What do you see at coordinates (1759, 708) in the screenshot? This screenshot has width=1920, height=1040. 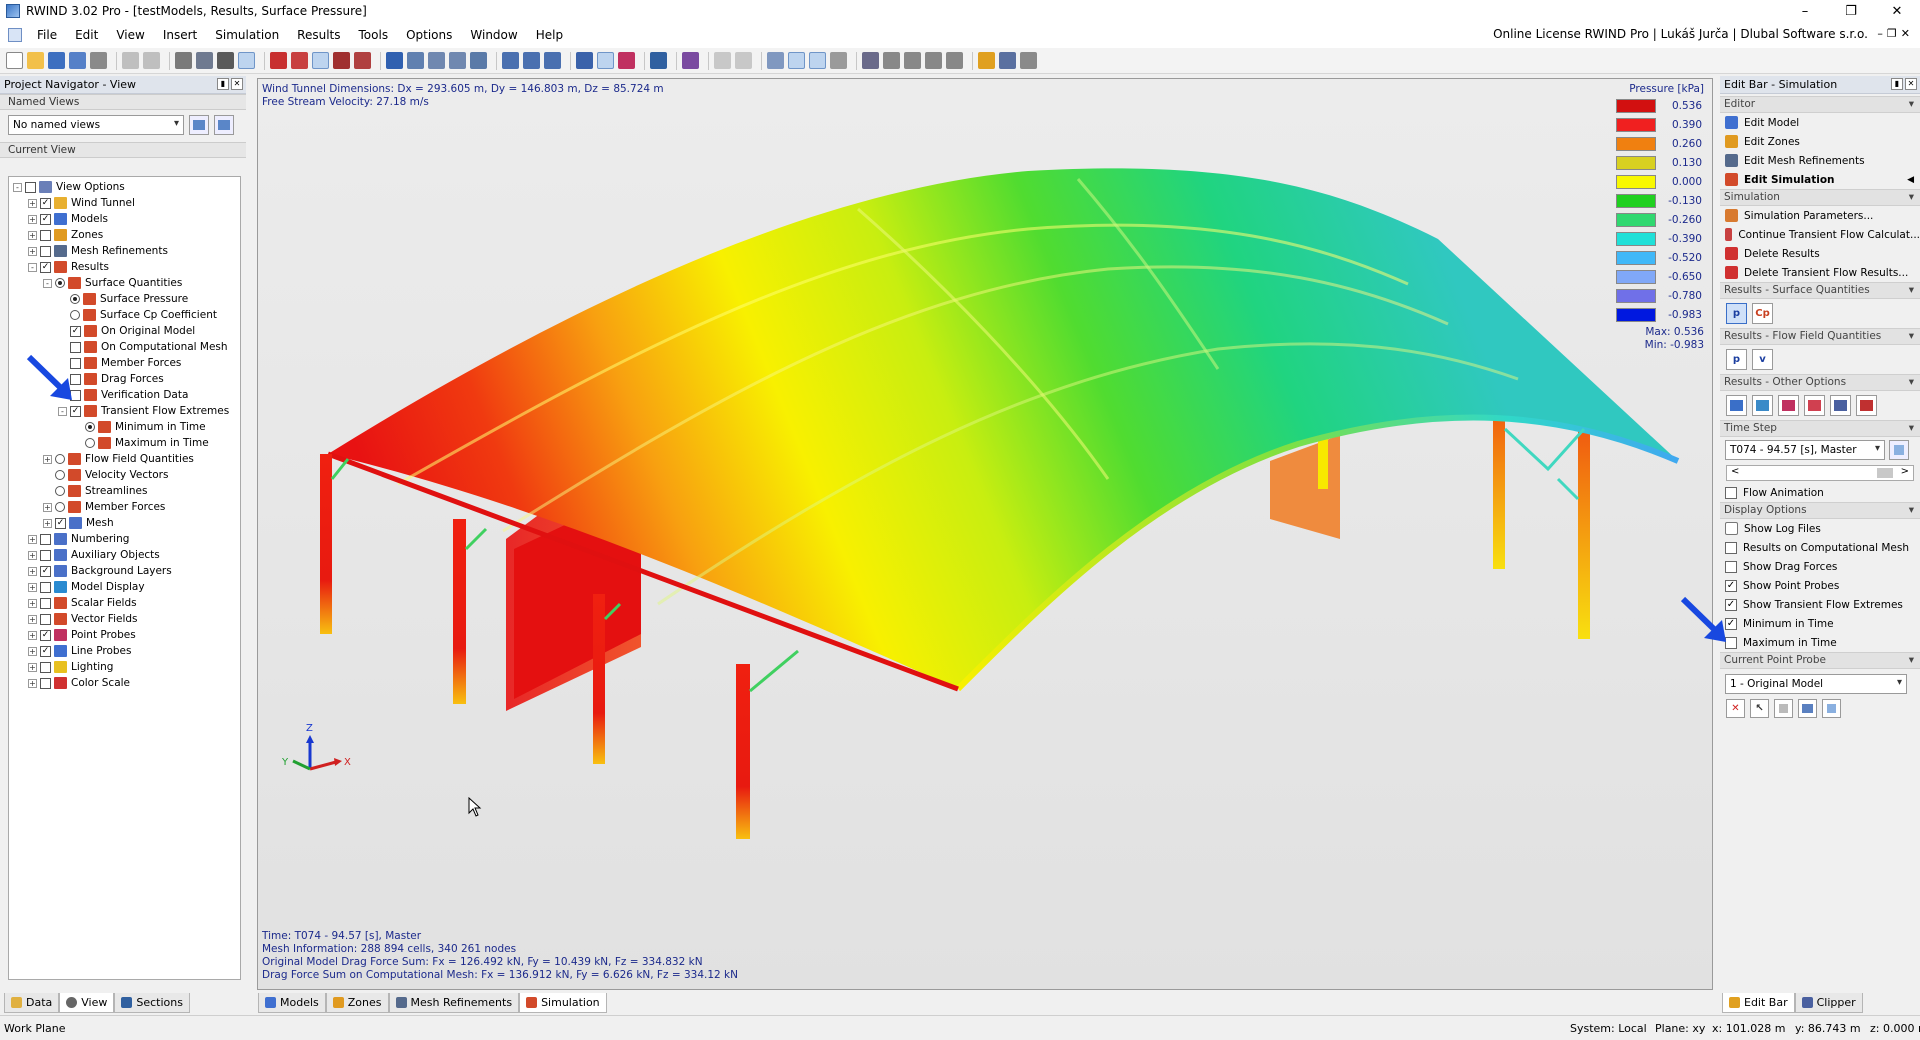 I see `pick-probe-icon: ↖` at bounding box center [1759, 708].